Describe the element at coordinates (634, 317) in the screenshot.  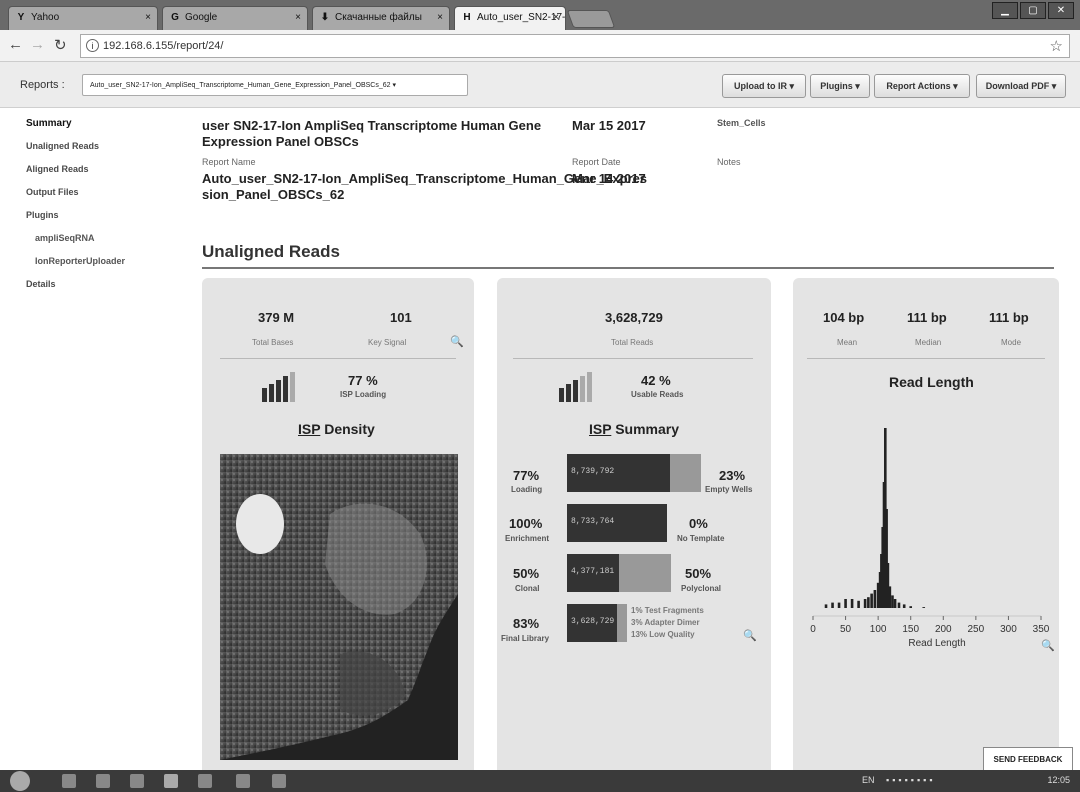
I see `total-reads-value: 3,628,729` at that location.